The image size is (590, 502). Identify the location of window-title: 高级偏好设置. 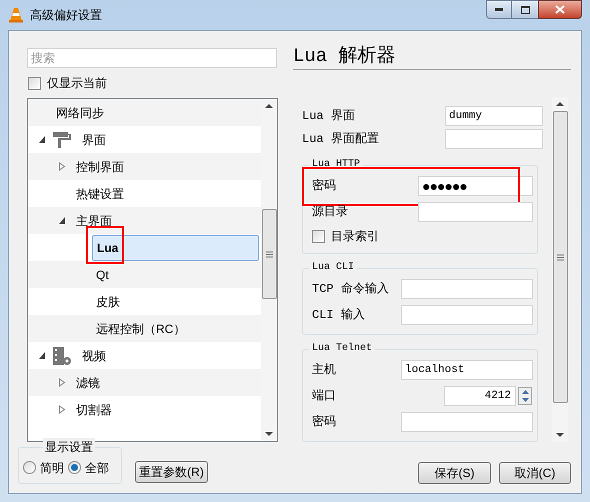
(66, 15).